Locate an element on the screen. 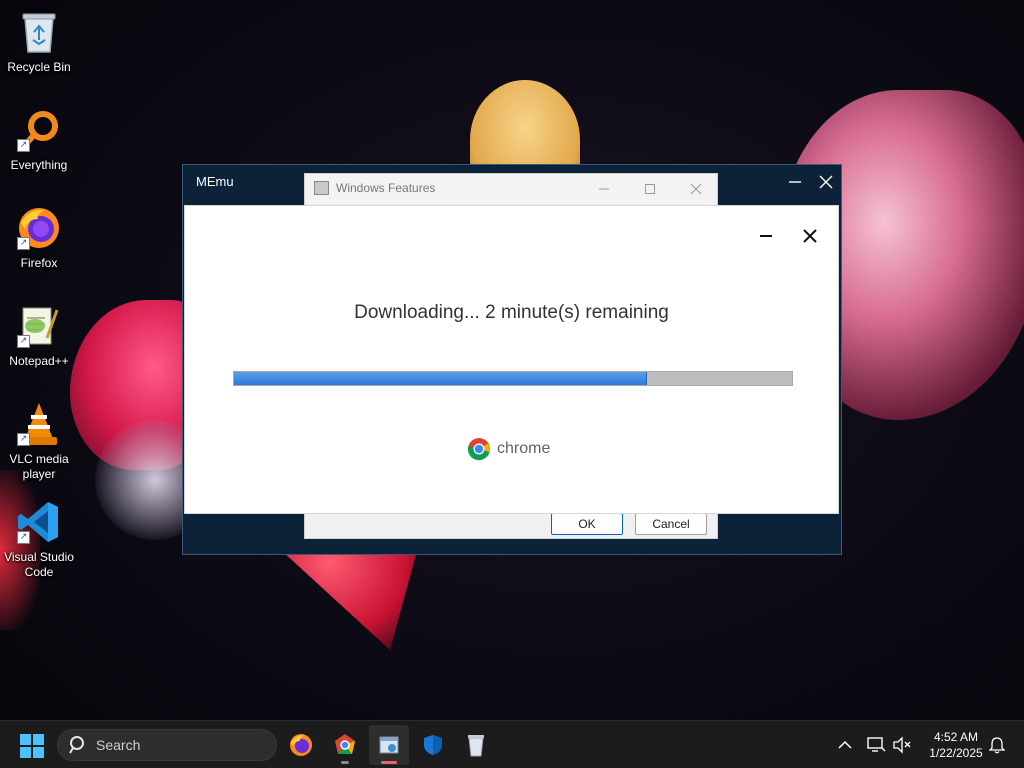 The height and width of the screenshot is (768, 1024). title-bar: Windows Features is located at coordinates (511, 189).